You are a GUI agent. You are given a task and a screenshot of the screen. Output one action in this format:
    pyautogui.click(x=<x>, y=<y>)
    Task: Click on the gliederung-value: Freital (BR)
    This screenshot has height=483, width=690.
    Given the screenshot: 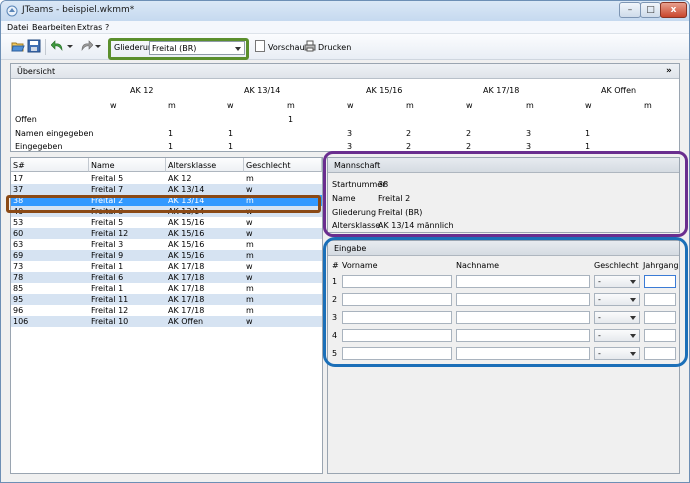 What is the action you would take?
    pyautogui.click(x=174, y=48)
    